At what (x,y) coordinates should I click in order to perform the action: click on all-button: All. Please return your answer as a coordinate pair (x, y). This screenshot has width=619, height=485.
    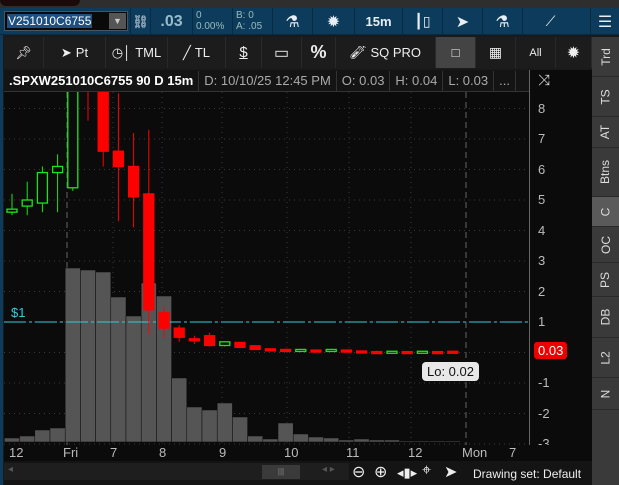
    Looking at the image, I should click on (536, 52).